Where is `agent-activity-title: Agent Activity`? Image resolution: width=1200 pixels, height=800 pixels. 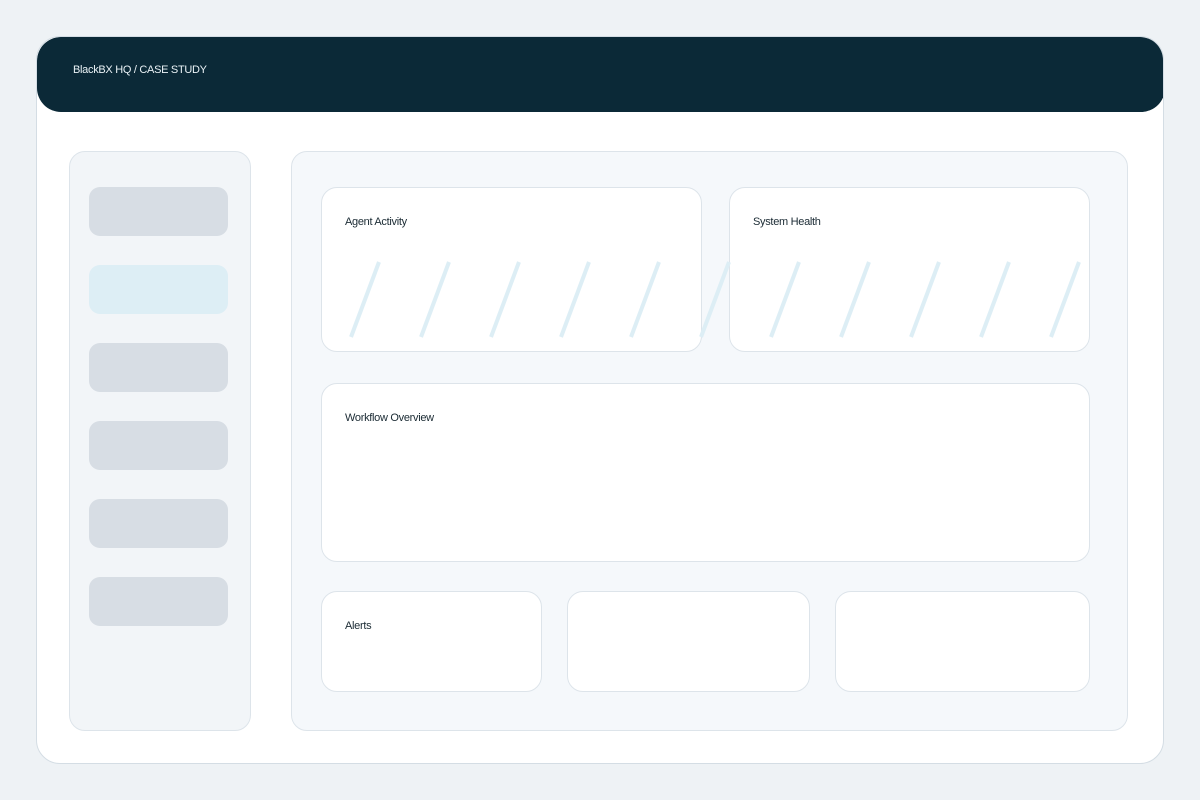
agent-activity-title: Agent Activity is located at coordinates (376, 222).